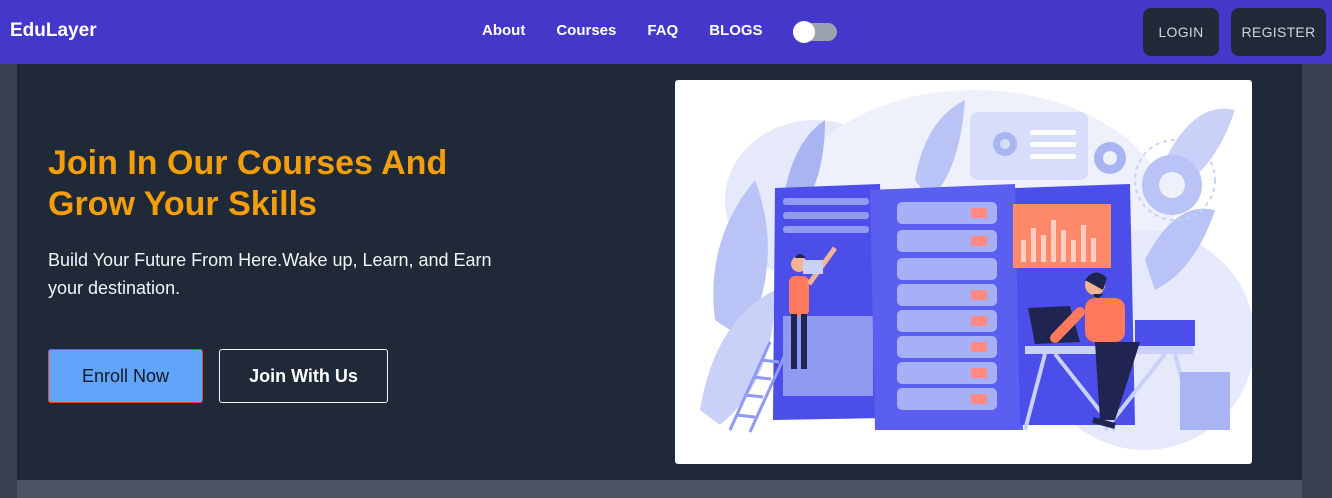 The width and height of the screenshot is (1332, 498). What do you see at coordinates (1181, 32) in the screenshot?
I see `login-button: LOGIN` at bounding box center [1181, 32].